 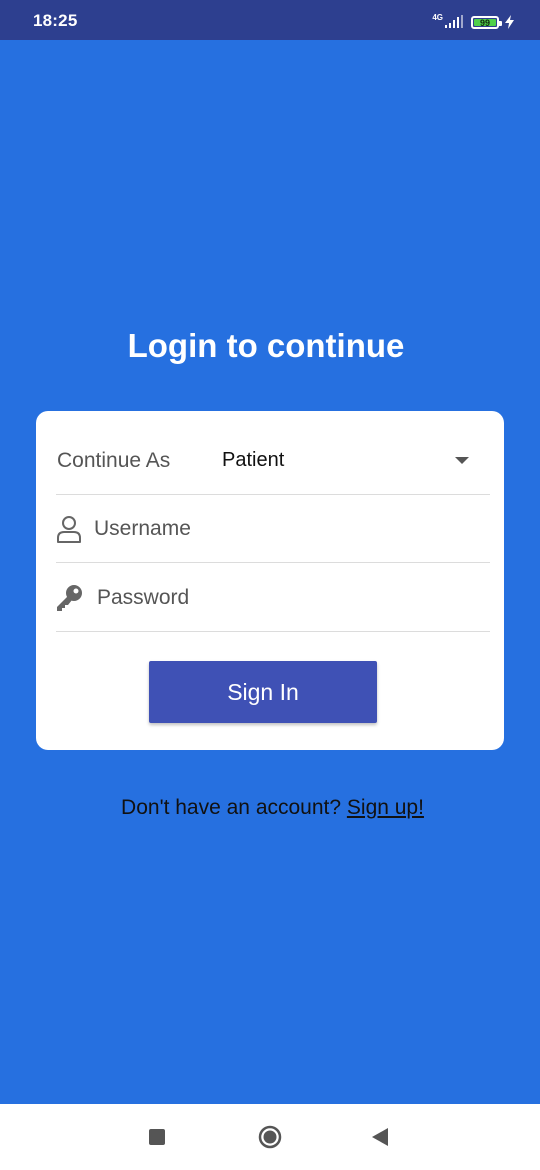 What do you see at coordinates (455, 22) in the screenshot?
I see `signal-icon` at bounding box center [455, 22].